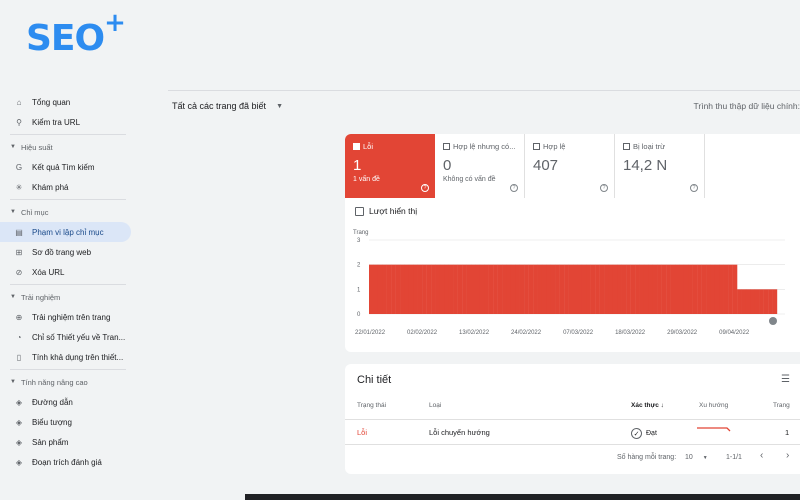 The width and height of the screenshot is (800, 500). Describe the element at coordinates (761, 455) in the screenshot. I see `prev-page-icon: ‹` at that location.